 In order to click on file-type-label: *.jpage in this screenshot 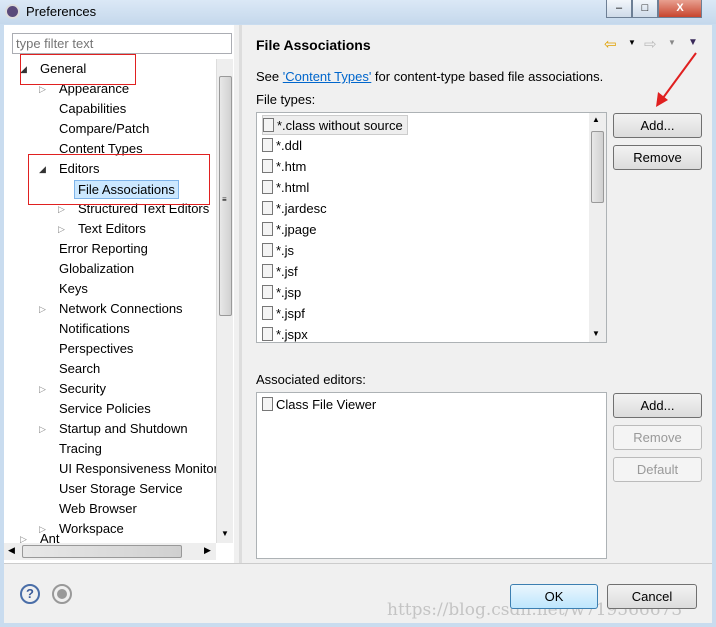, I will do `click(296, 229)`.